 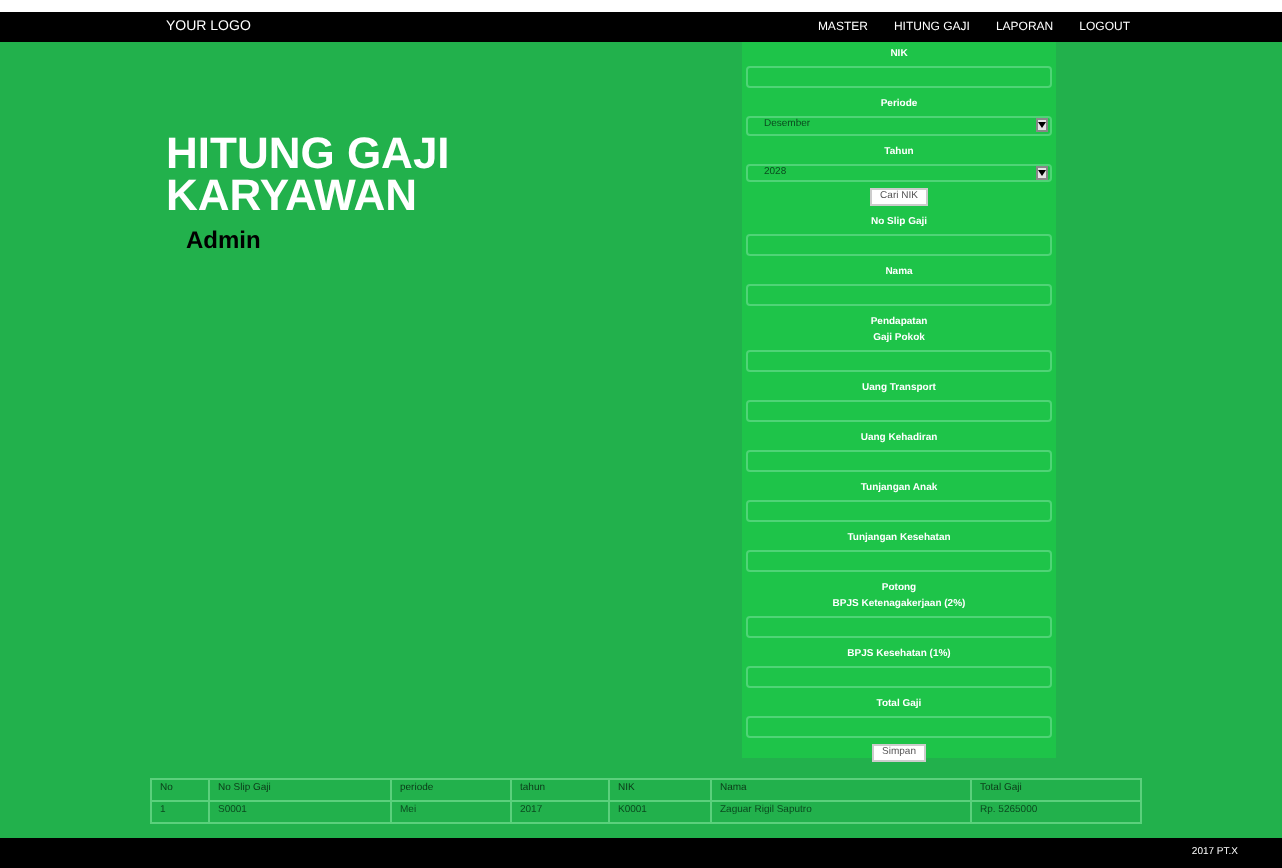 I want to click on page-title: HITUNG GAJI KARYAWAN, so click(x=309, y=174).